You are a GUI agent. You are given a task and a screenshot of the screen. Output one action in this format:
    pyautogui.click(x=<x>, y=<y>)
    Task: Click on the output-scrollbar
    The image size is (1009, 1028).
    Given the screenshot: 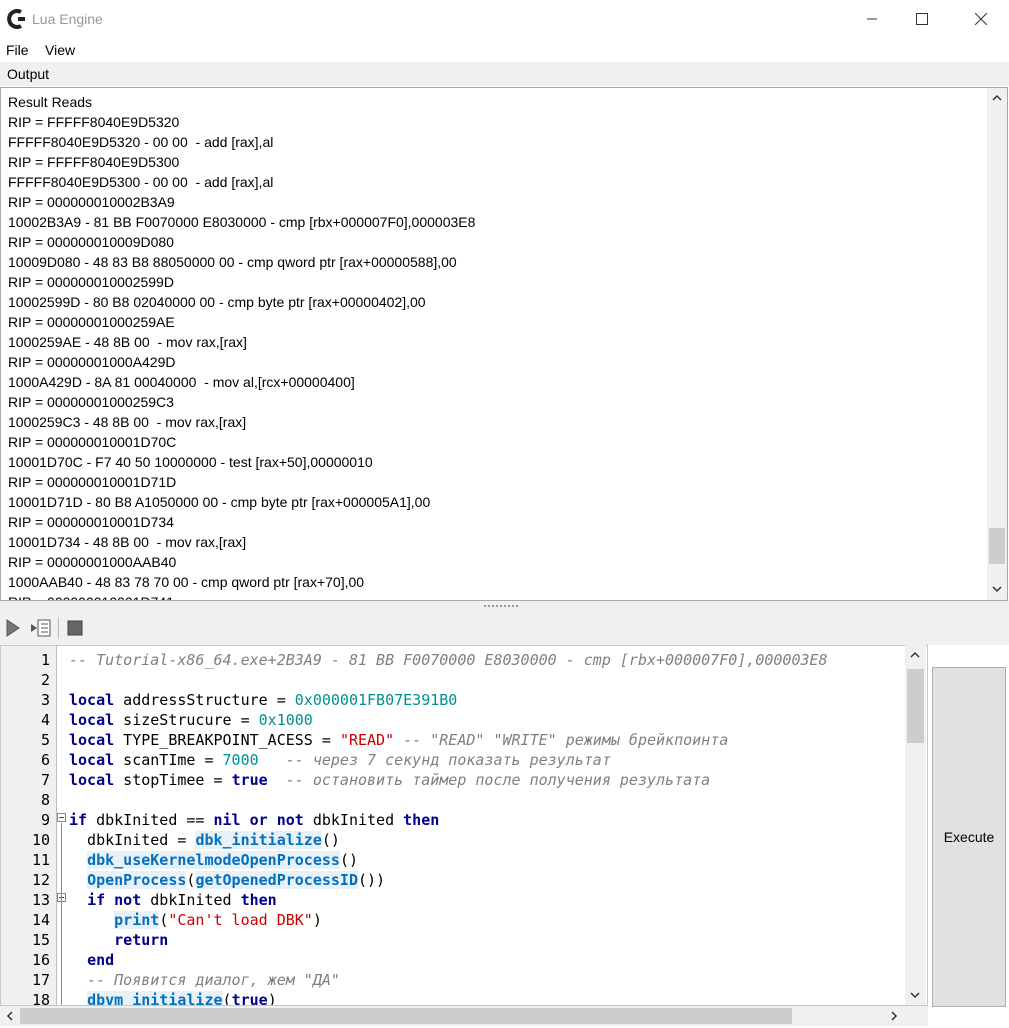 What is the action you would take?
    pyautogui.click(x=997, y=344)
    